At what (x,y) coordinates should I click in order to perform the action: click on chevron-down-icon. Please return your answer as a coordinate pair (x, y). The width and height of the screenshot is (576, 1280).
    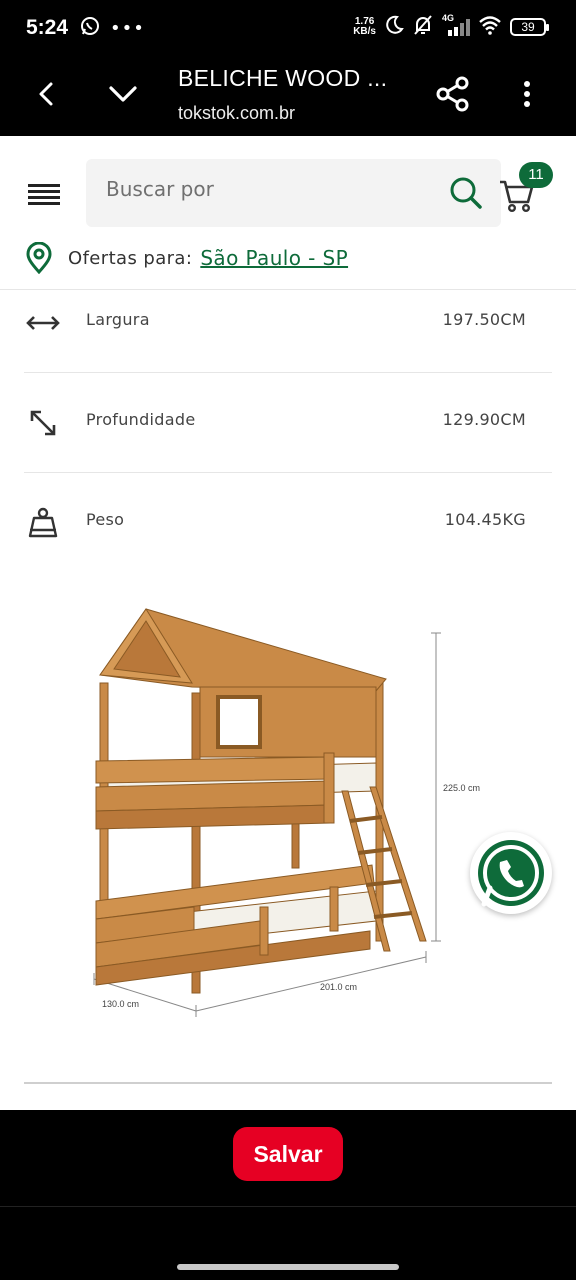
    Looking at the image, I should click on (123, 94).